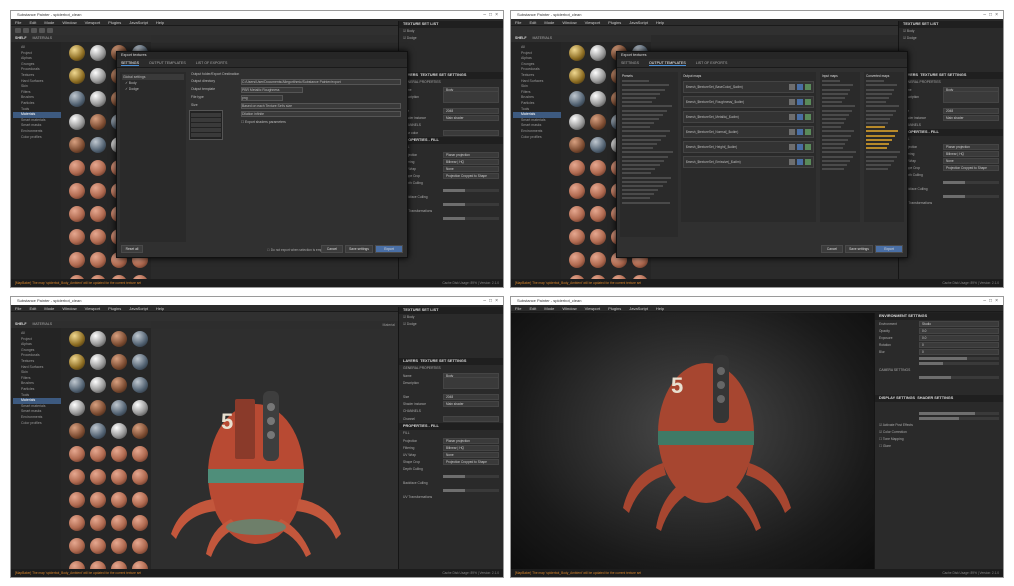 This screenshot has height=586, width=1014. What do you see at coordinates (130, 63) in the screenshot?
I see `tab-export-settings: SETTINGS` at bounding box center [130, 63].